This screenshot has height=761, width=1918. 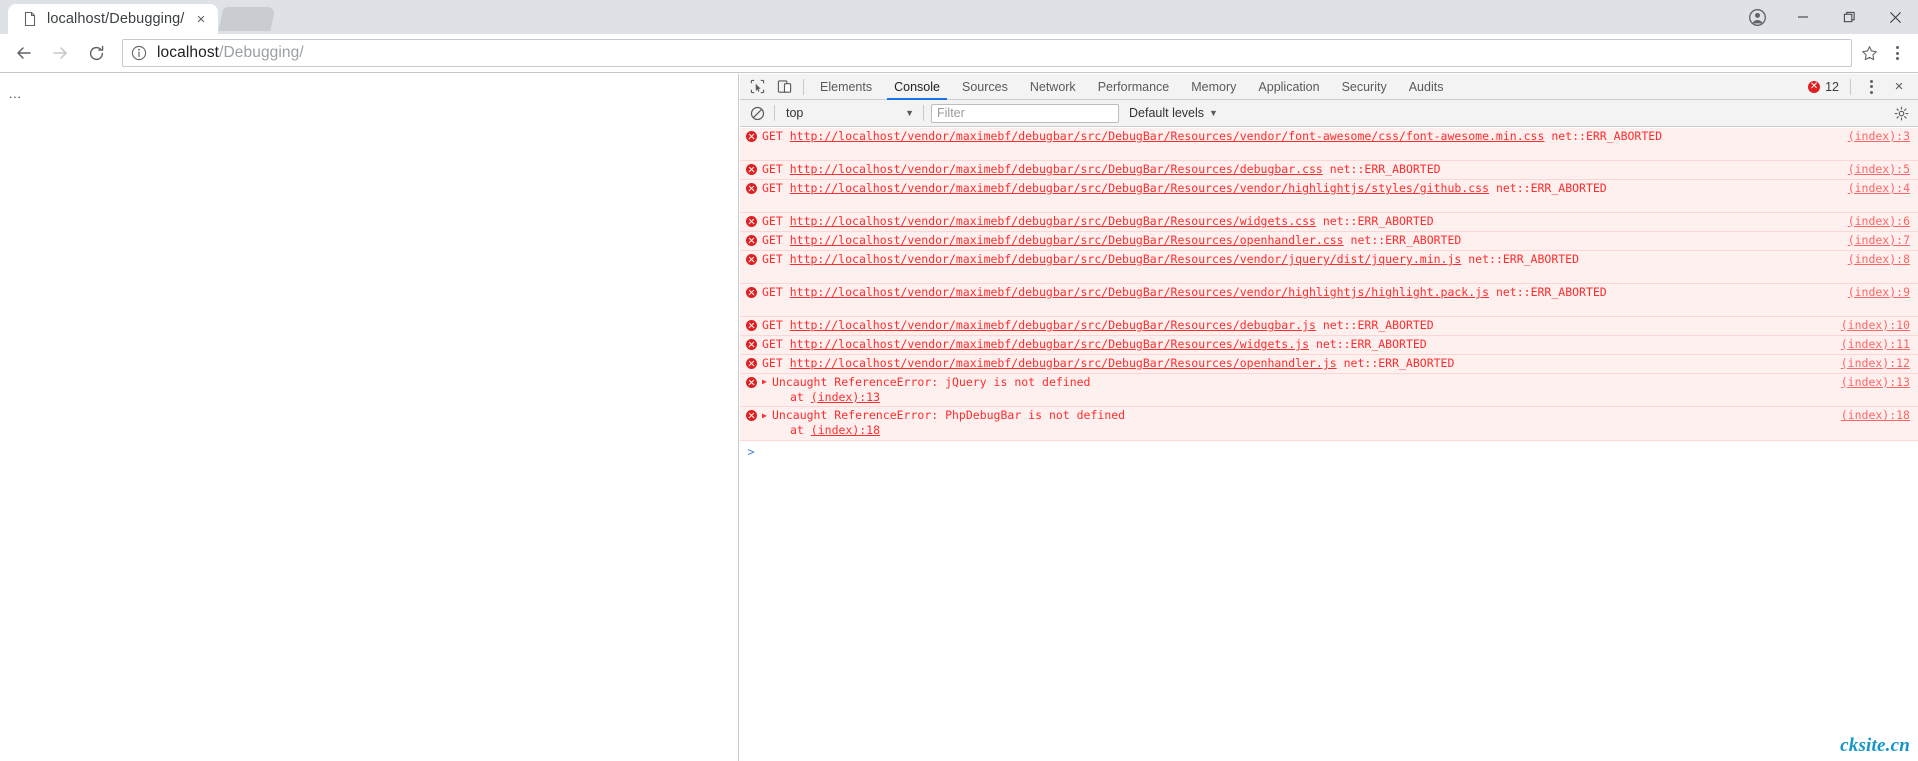 I want to click on close-window-button, so click(x=1895, y=17).